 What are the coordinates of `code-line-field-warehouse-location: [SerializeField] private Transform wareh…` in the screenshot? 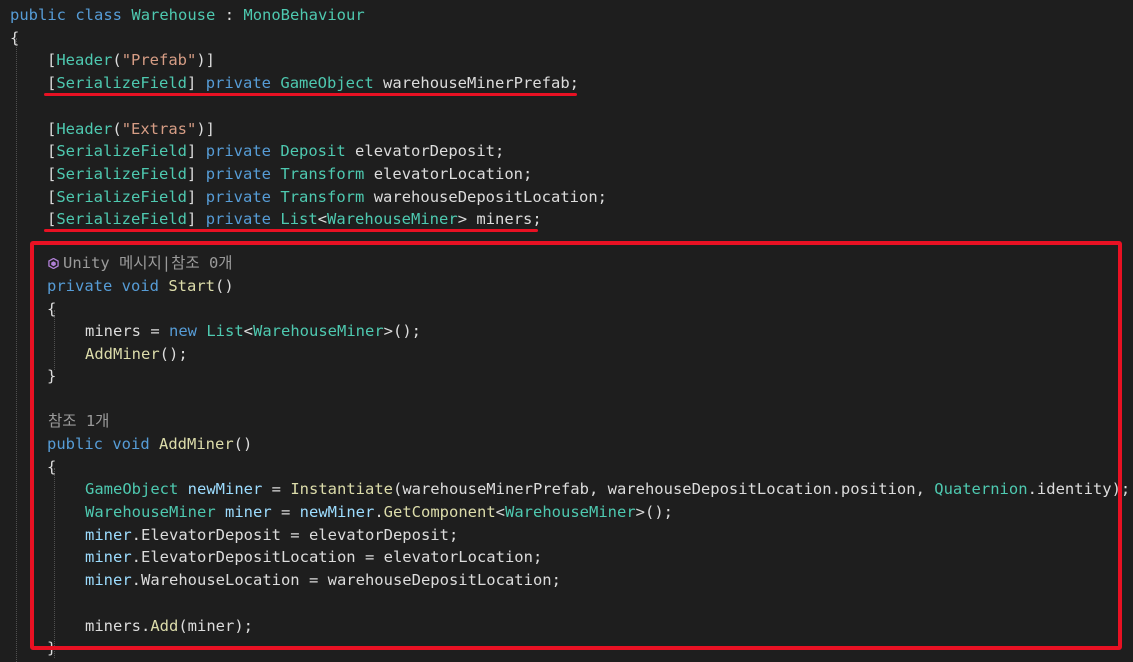 It's located at (327, 197).